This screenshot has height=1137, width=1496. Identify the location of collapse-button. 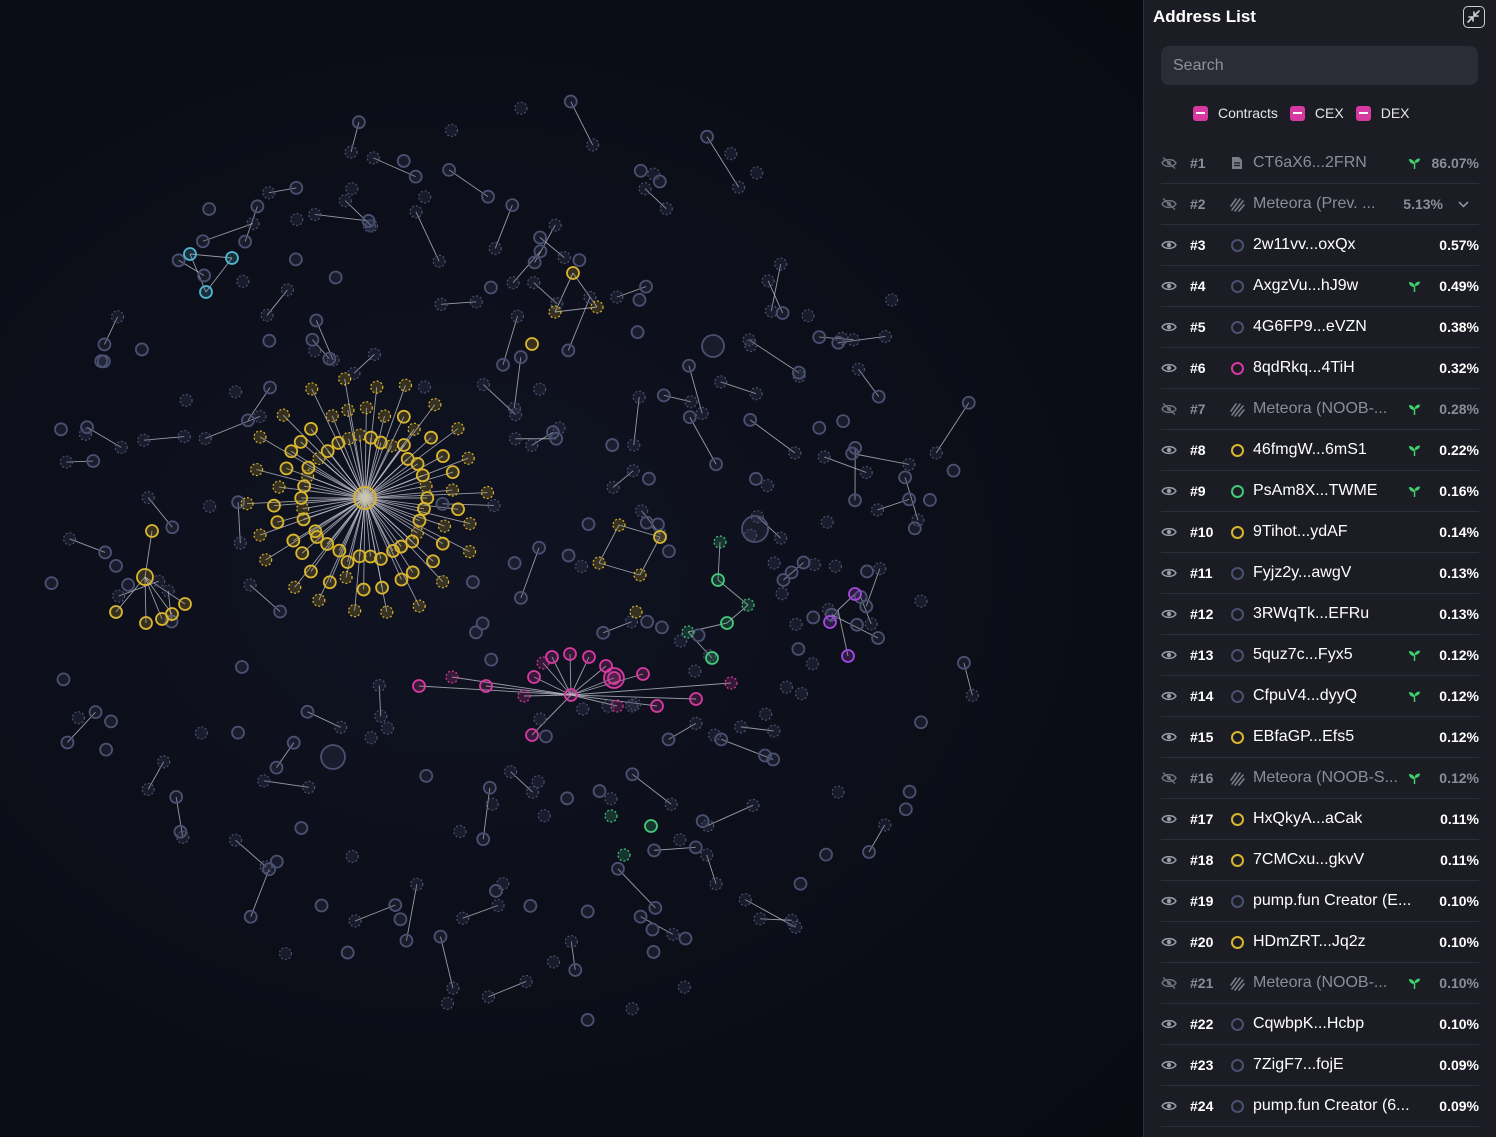
(1474, 17).